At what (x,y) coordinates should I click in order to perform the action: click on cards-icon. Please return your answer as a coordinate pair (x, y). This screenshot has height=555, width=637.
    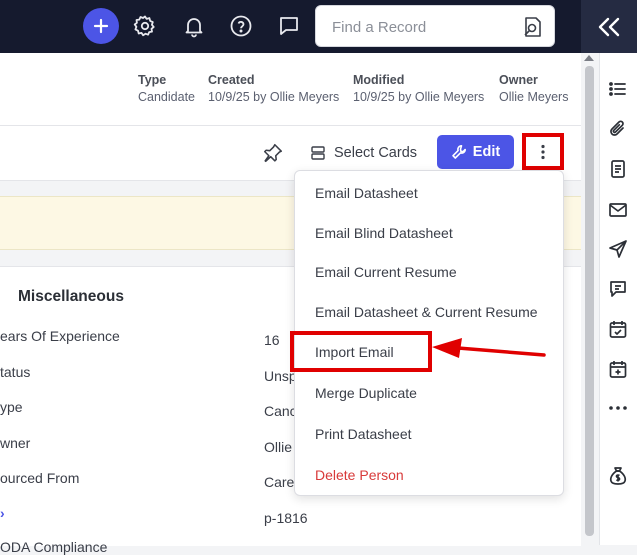
    Looking at the image, I should click on (318, 153).